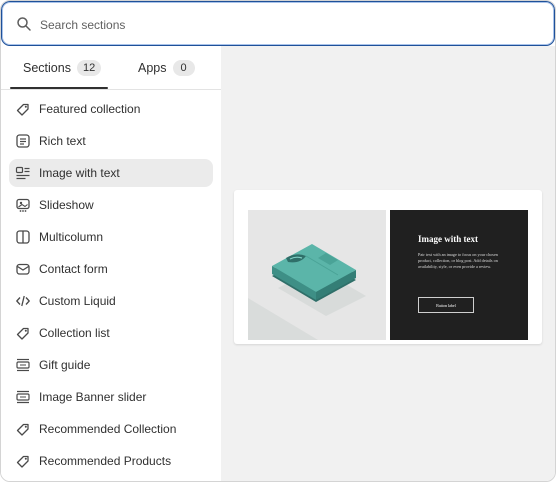  Describe the element at coordinates (59, 88) in the screenshot. I see `active-tab-indicator` at that location.